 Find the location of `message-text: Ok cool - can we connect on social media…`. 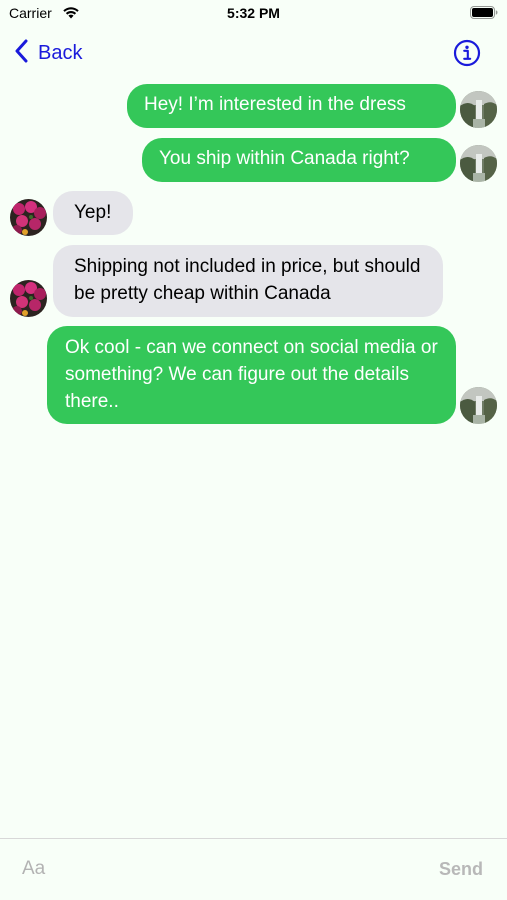

message-text: Ok cool - can we connect on social media… is located at coordinates (251, 374).